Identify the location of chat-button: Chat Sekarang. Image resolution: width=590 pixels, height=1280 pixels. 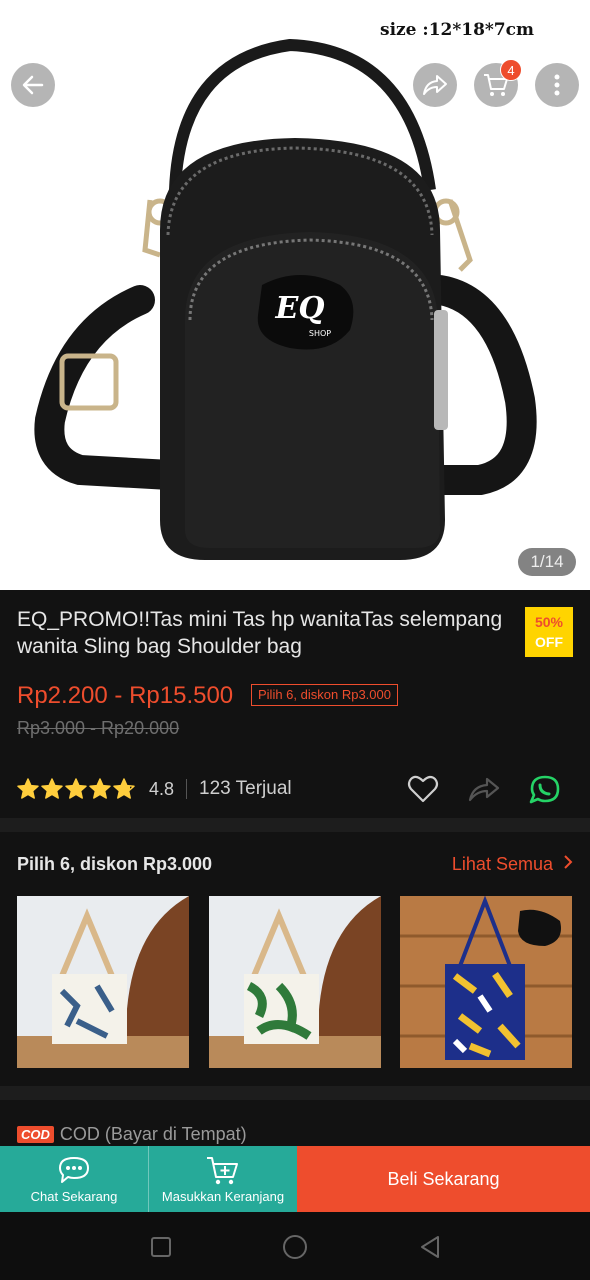
(74, 1179).